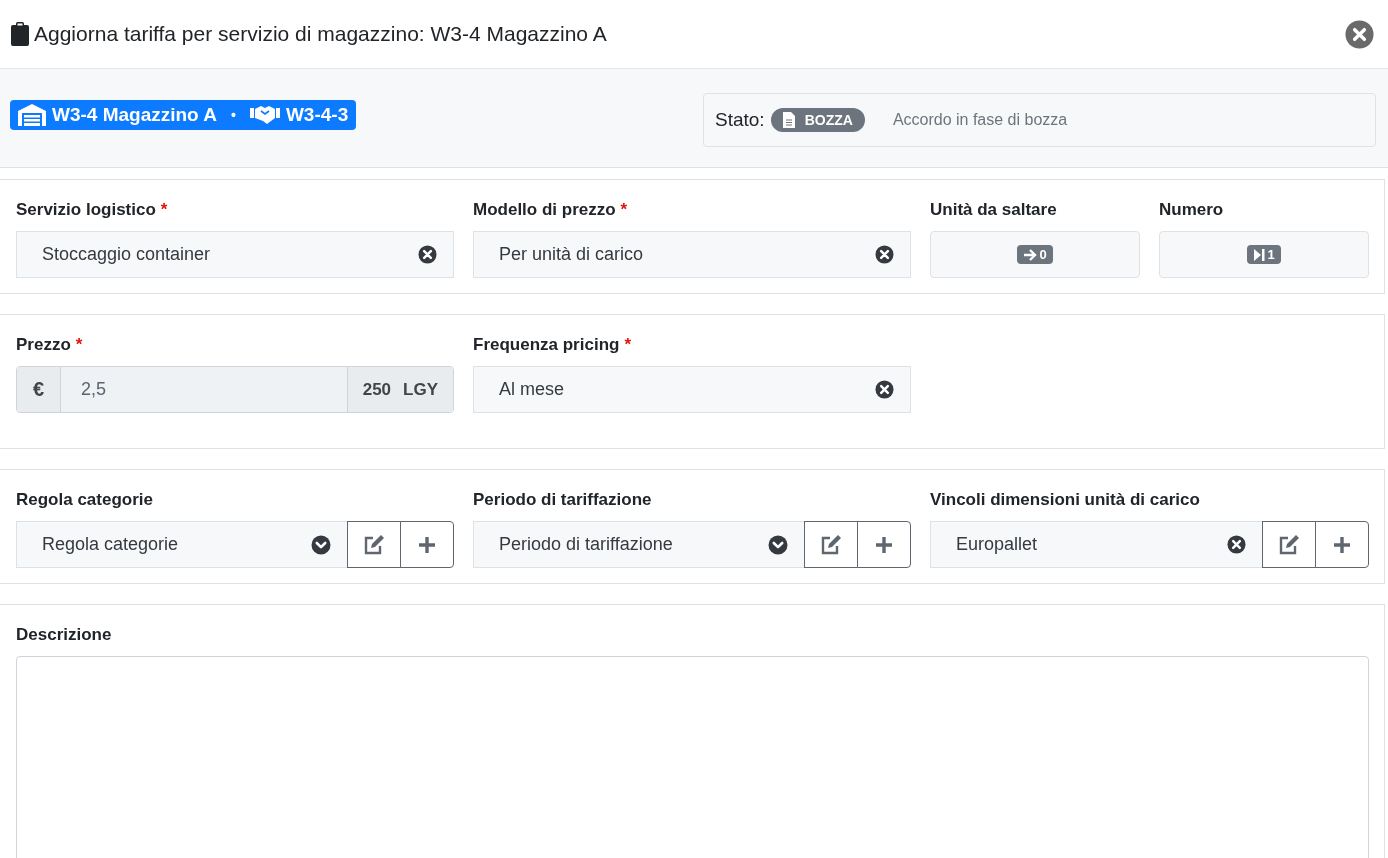 The height and width of the screenshot is (858, 1388). I want to click on select-field: Per unità di carico, so click(692, 254).